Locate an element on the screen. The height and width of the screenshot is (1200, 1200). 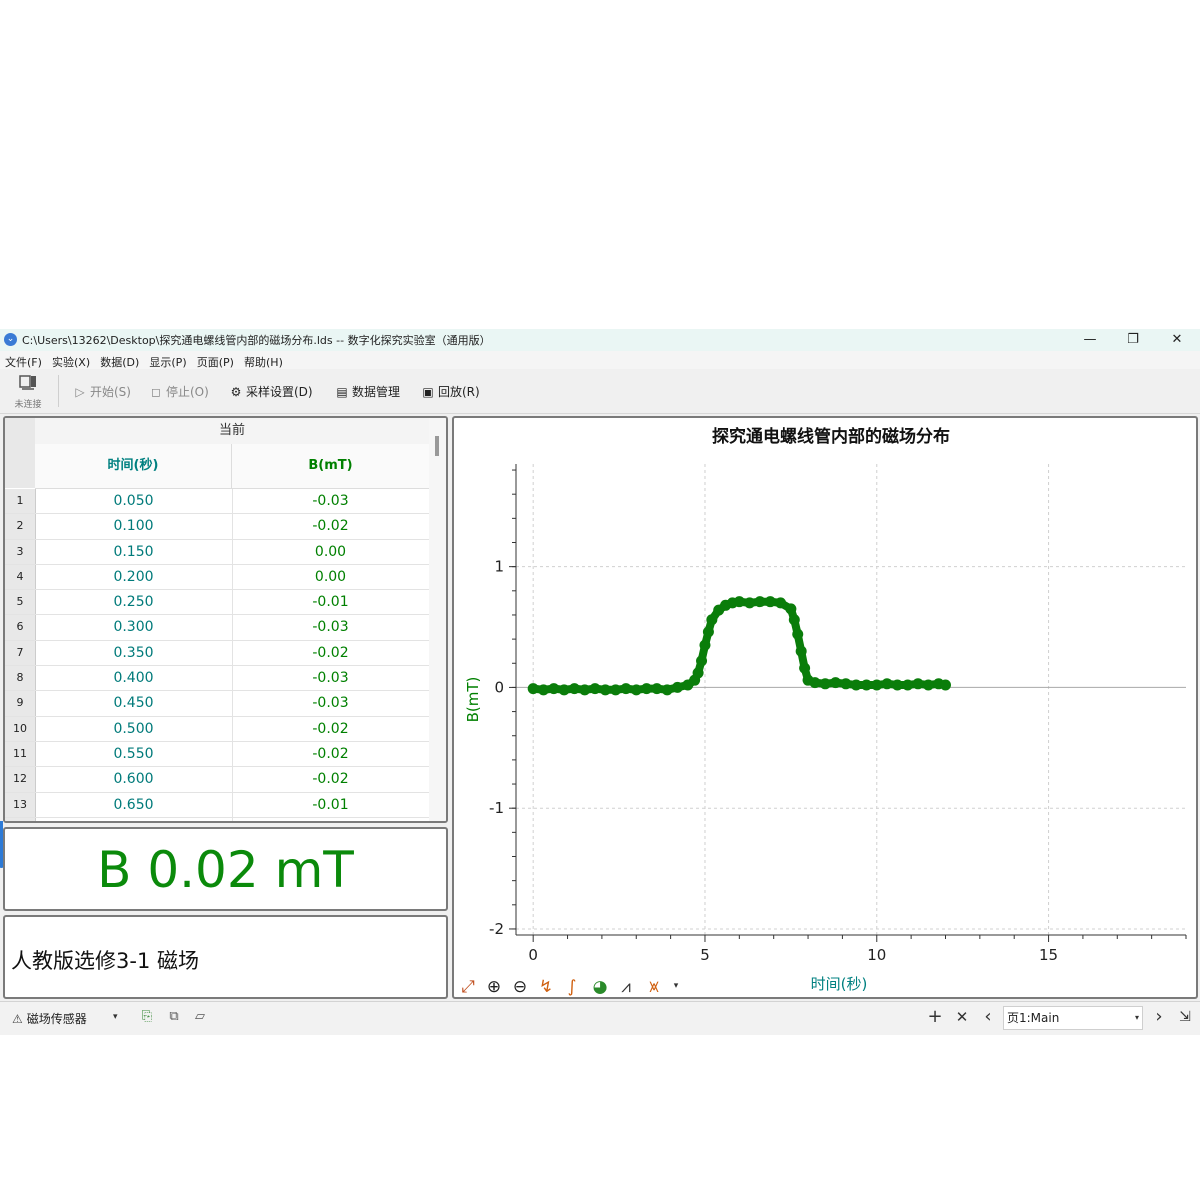
table-row: 6 0.300 -0.03 is located at coordinates (217, 628).